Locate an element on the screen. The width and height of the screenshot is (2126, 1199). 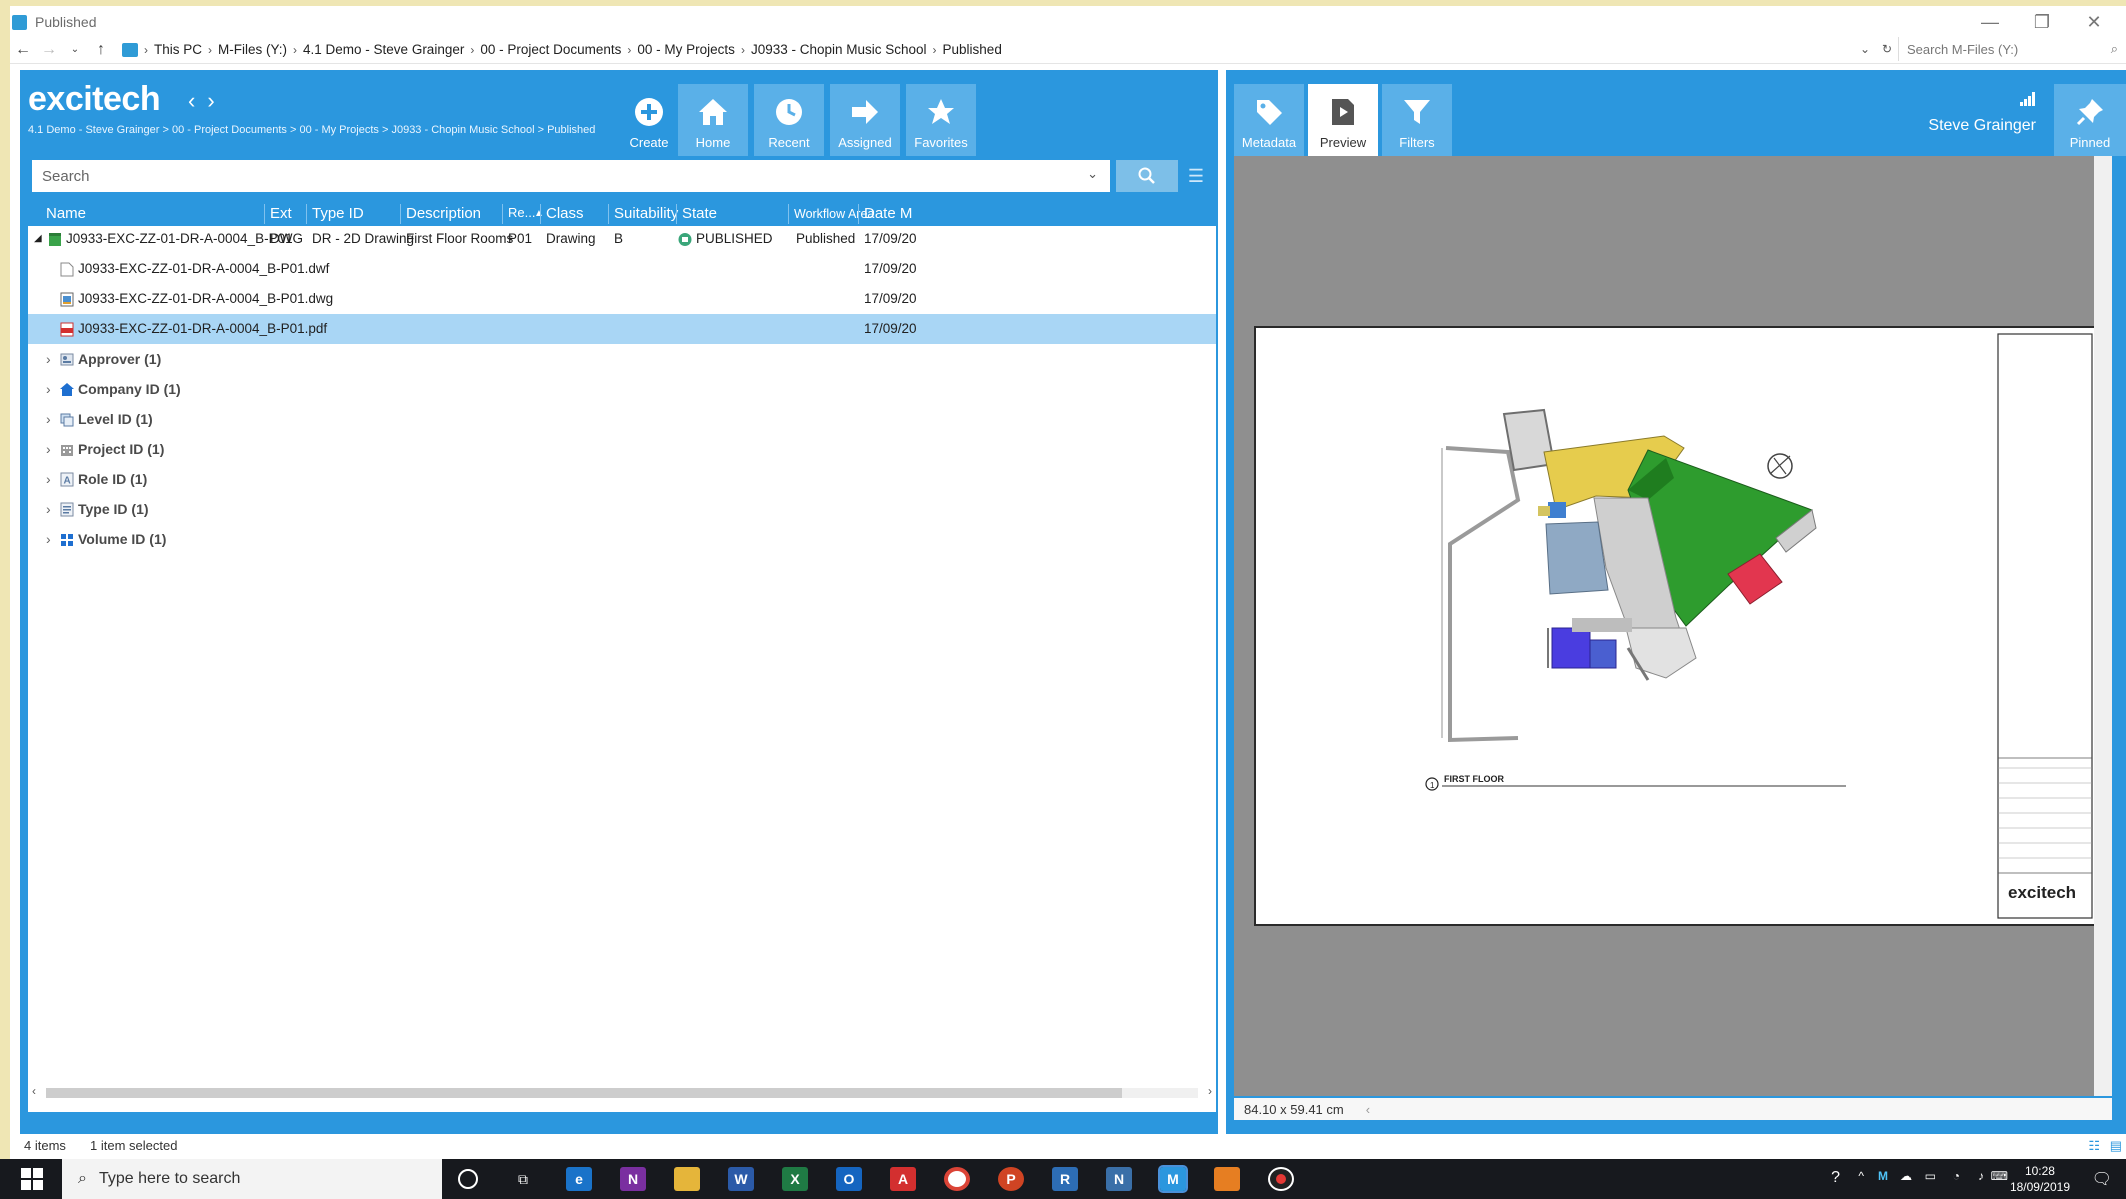
up-button: ↑ is located at coordinates (101, 50).